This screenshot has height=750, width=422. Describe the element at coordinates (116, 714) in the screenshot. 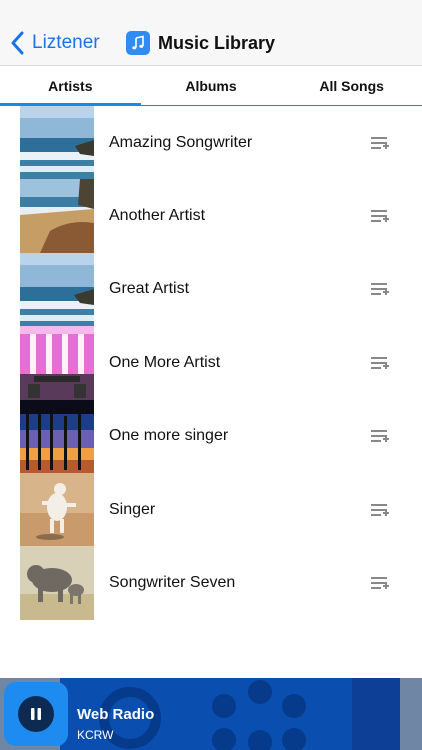

I see `now-playing-title: Web Radio` at that location.